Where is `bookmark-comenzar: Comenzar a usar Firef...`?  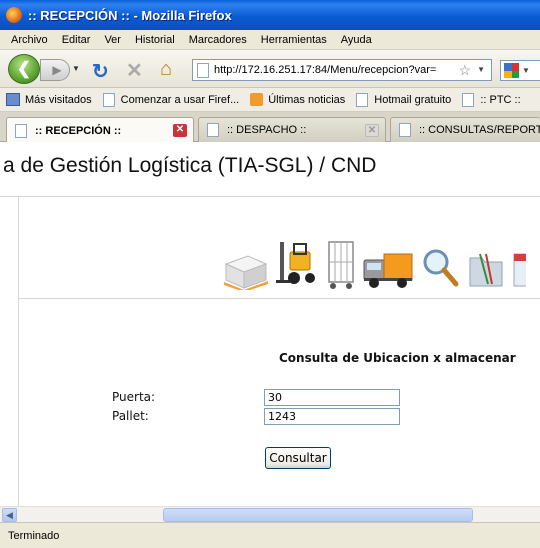
bookmark-comenzar: Comenzar a usar Firef... is located at coordinates (171, 99).